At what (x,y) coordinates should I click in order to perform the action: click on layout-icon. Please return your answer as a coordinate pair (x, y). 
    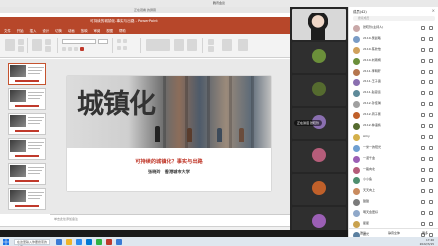
    Looking at the image, I should click on (48, 42).